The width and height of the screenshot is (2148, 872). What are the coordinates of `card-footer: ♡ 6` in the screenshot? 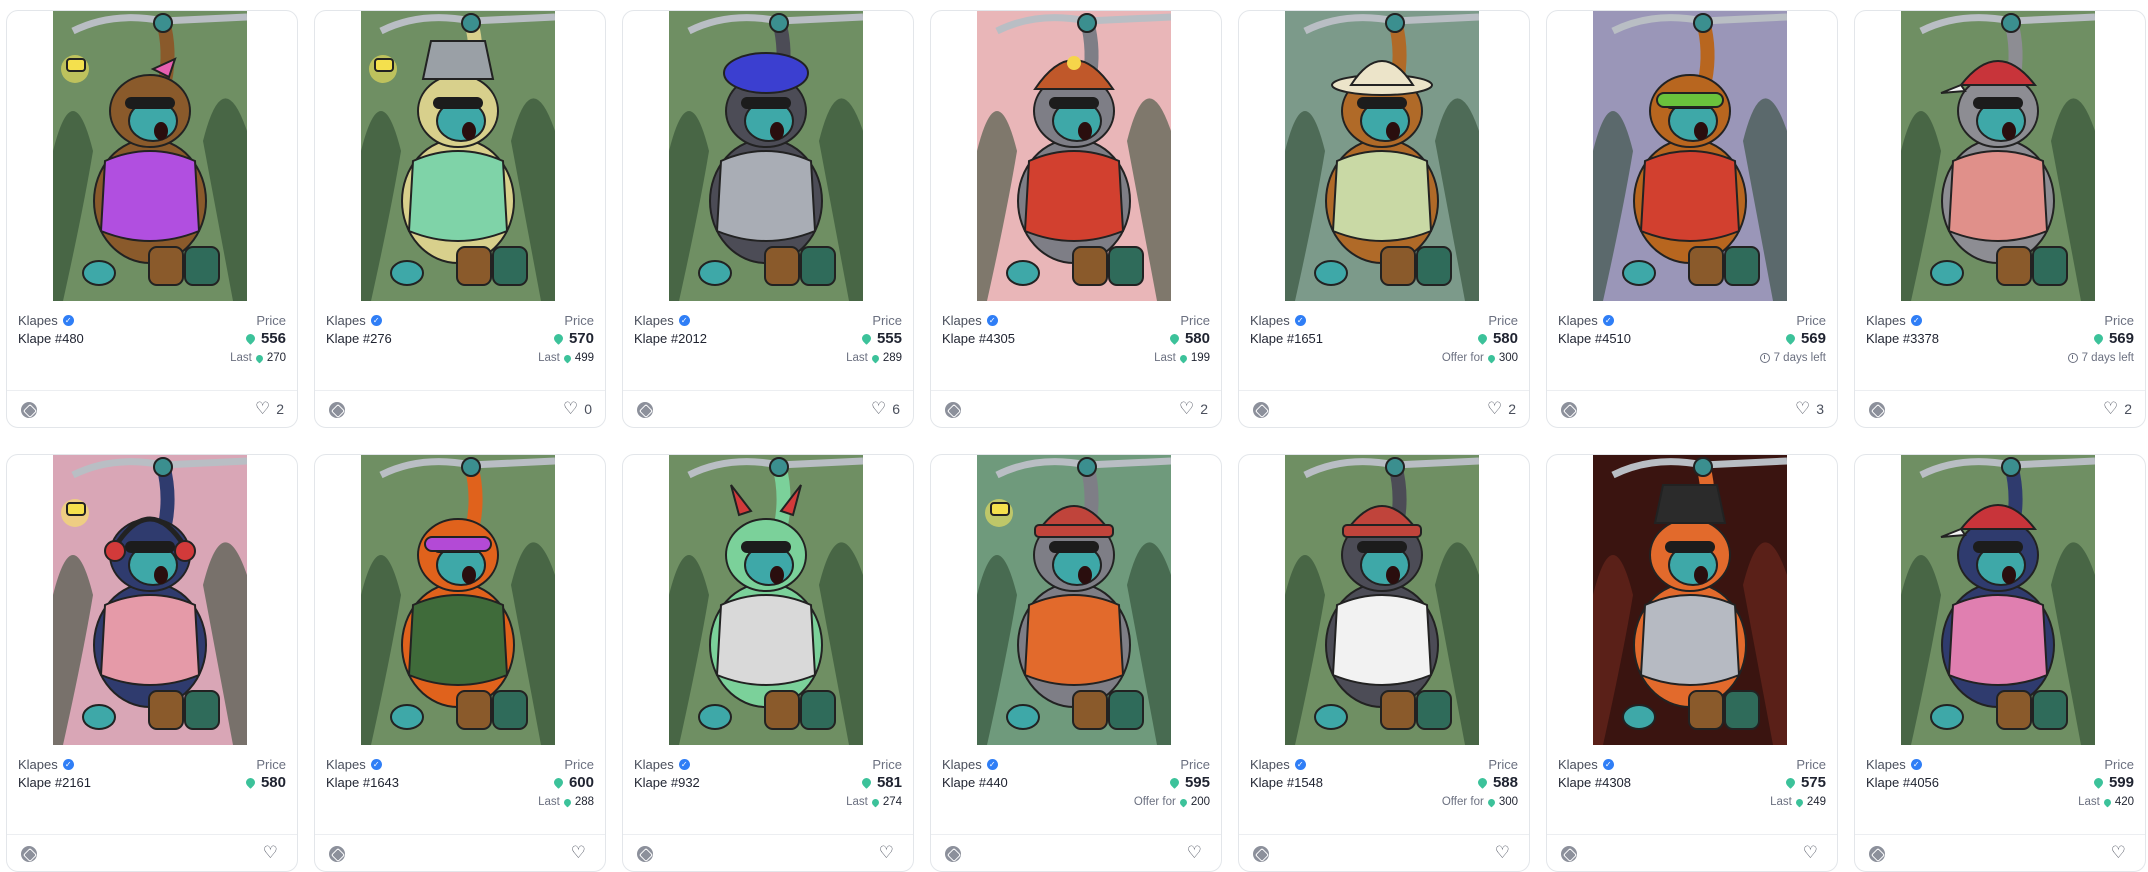 It's located at (768, 408).